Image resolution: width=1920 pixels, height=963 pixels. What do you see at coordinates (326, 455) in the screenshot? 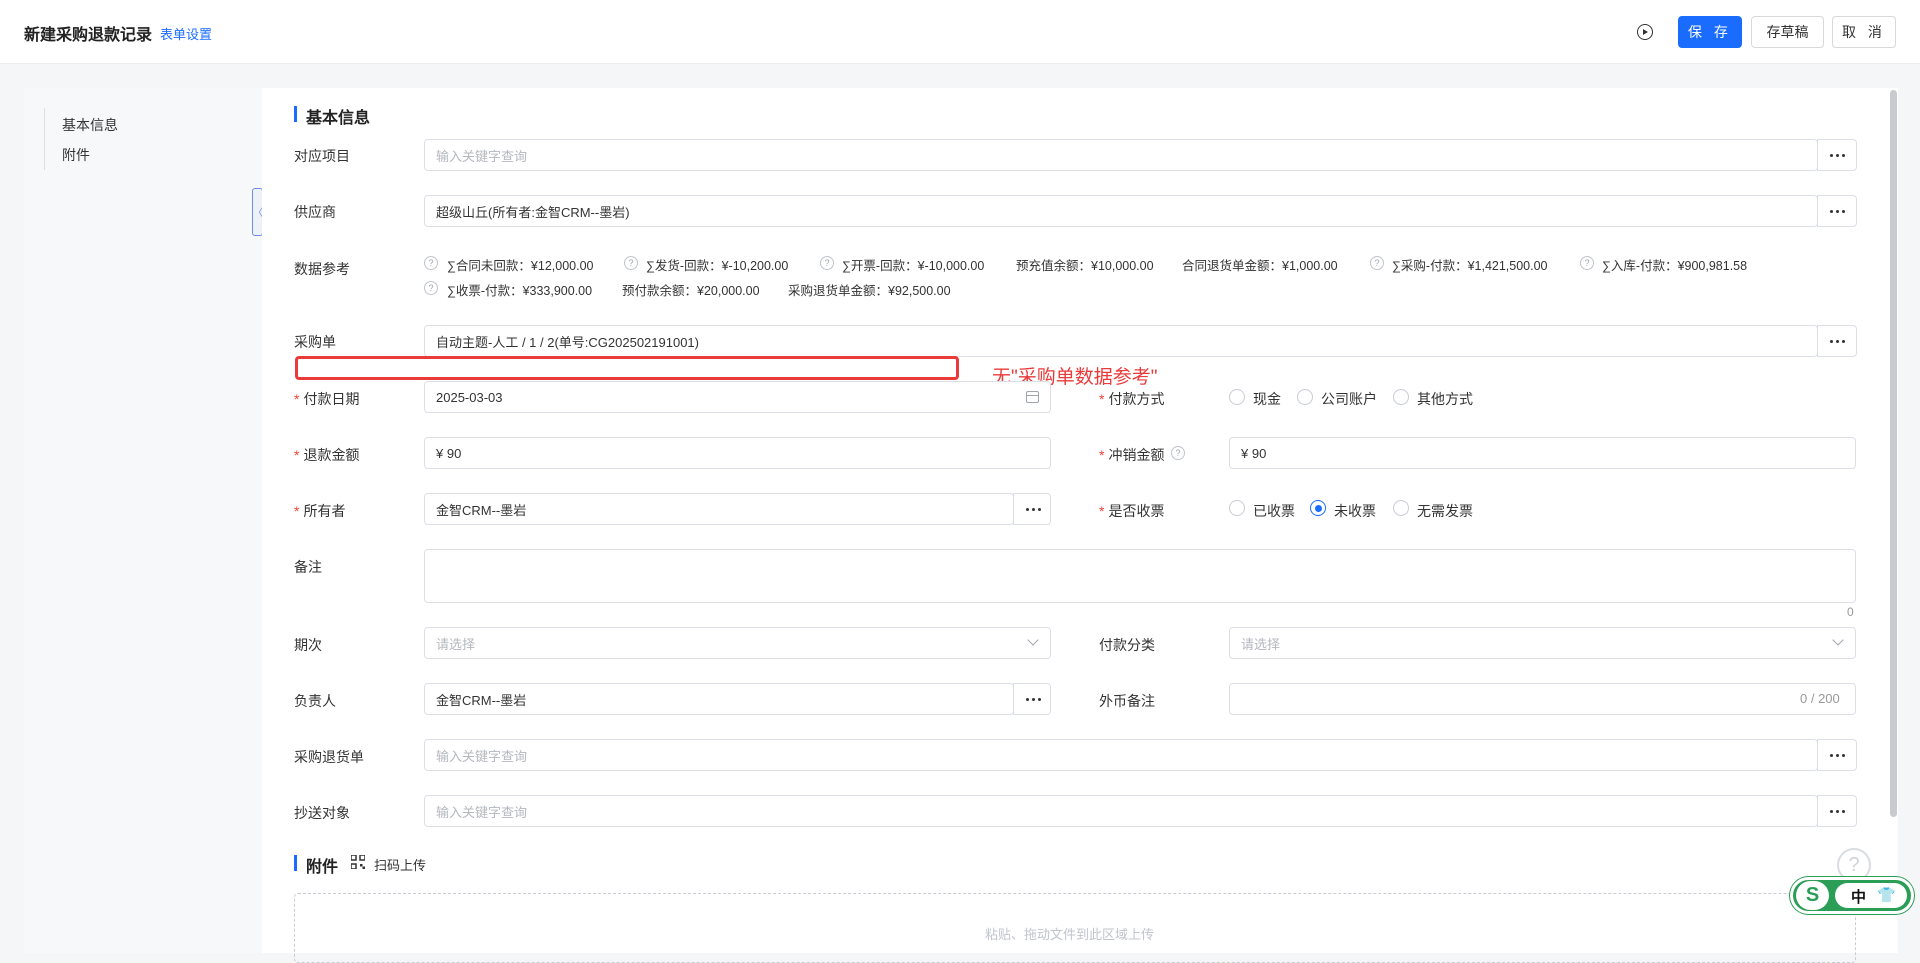
I see `refund-amount-label: 退款金额` at bounding box center [326, 455].